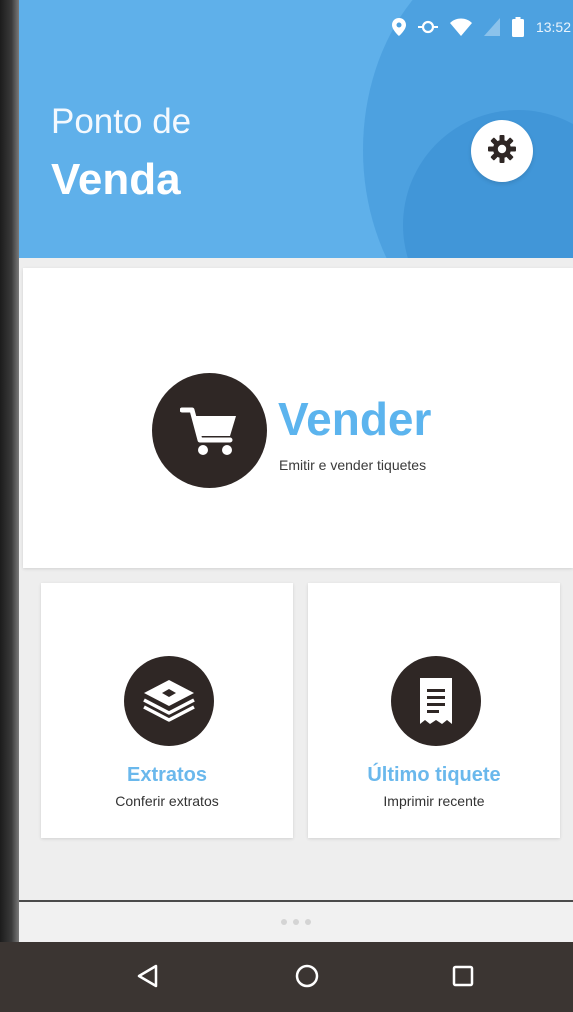 This screenshot has height=1012, width=573. What do you see at coordinates (167, 801) in the screenshot?
I see `extratos-subtitle: Conferir extratos` at bounding box center [167, 801].